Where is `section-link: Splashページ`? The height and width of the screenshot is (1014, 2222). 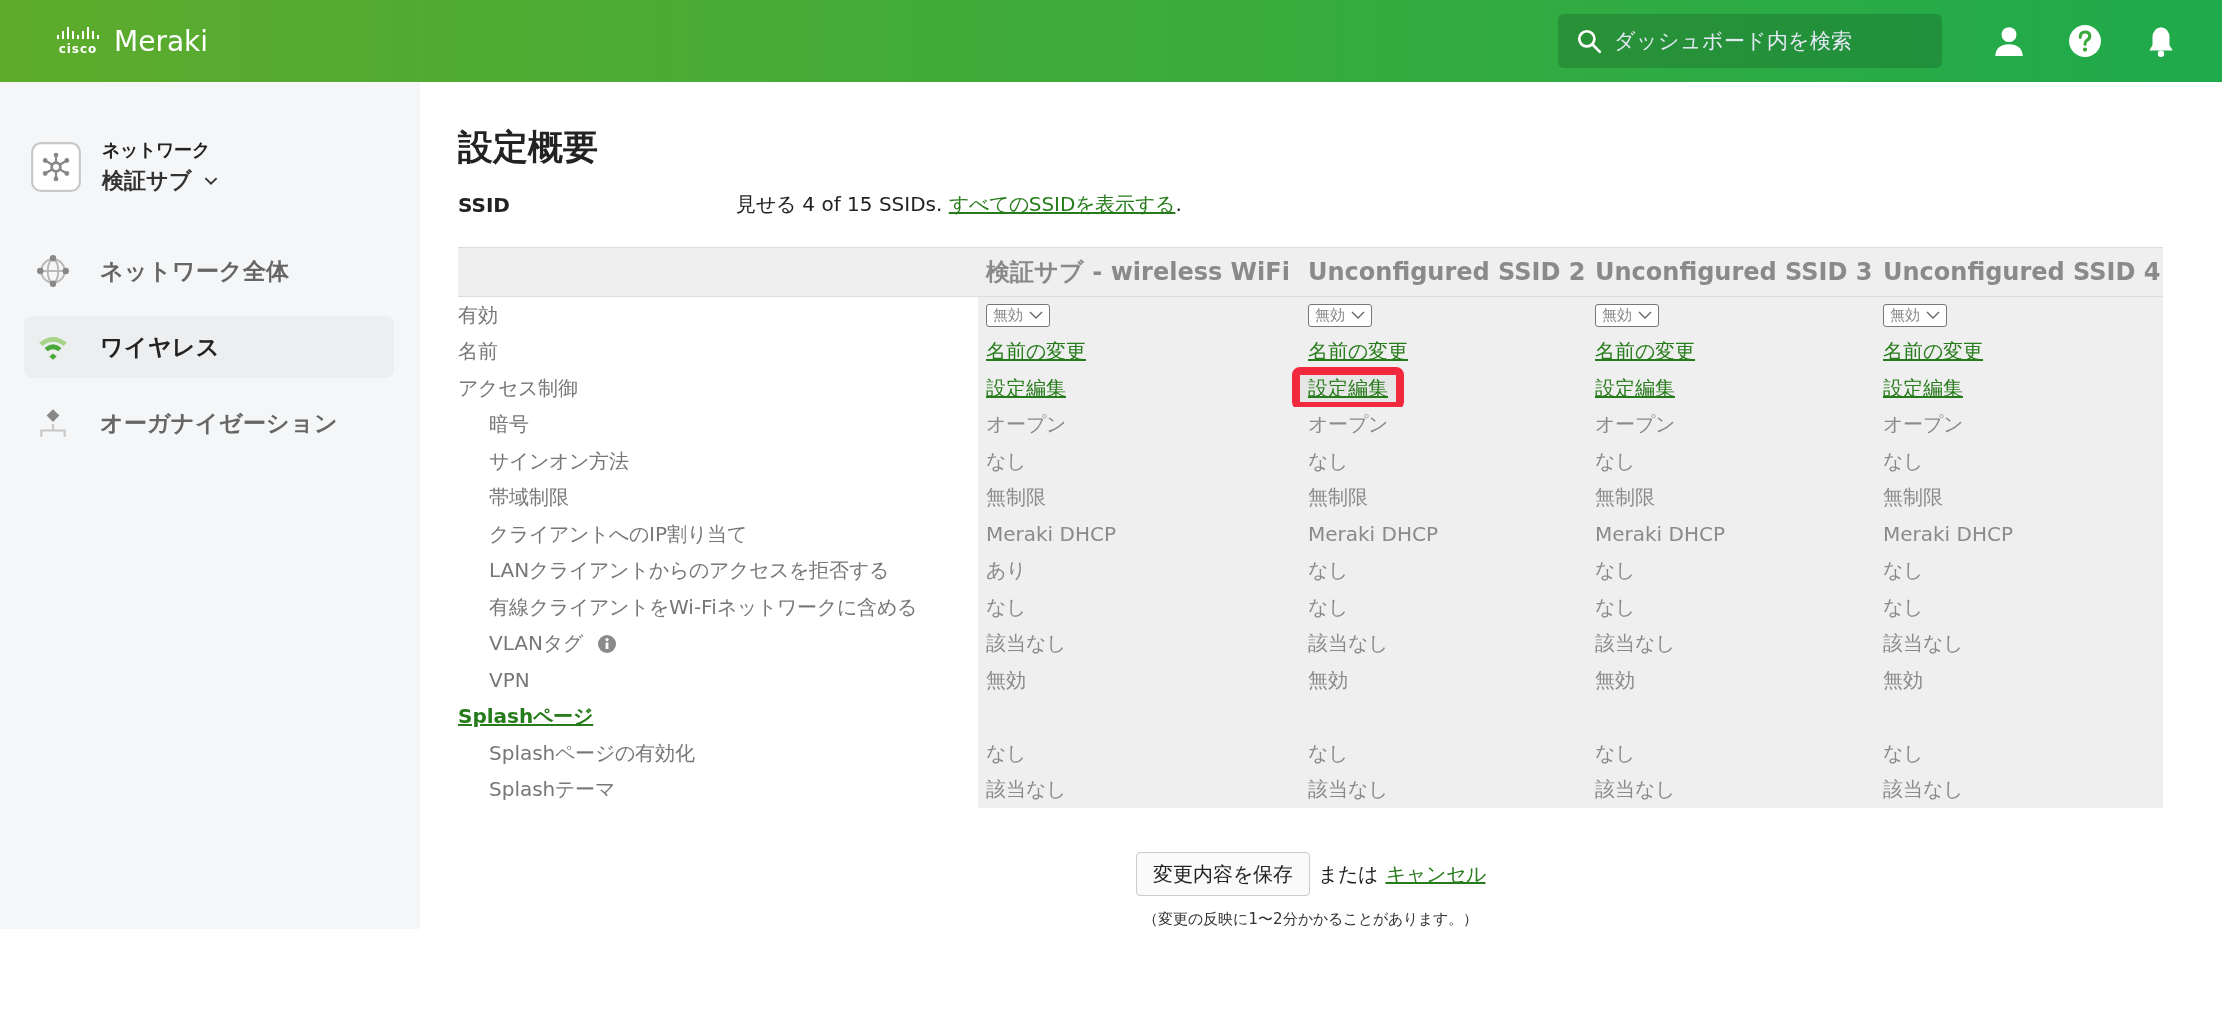
section-link: Splashページ is located at coordinates (526, 717).